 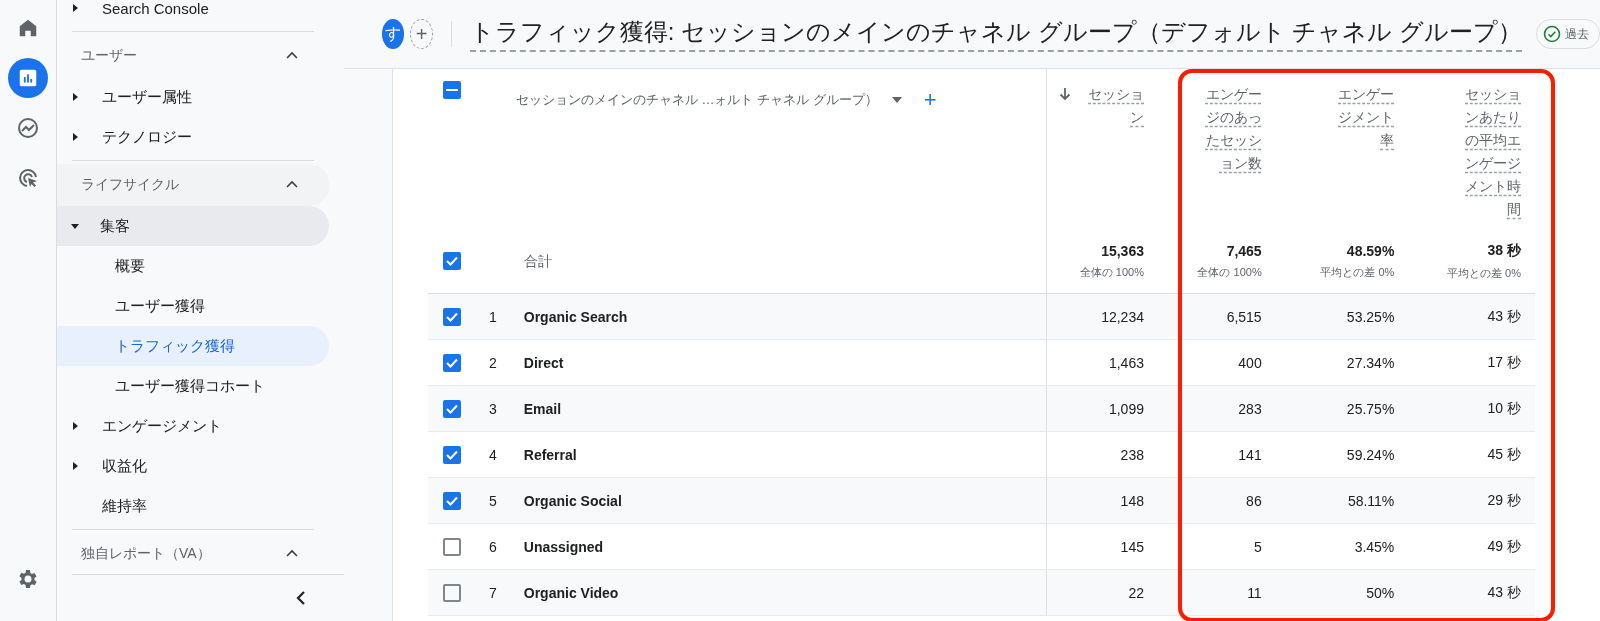 I want to click on total-label: 合計, so click(x=537, y=260).